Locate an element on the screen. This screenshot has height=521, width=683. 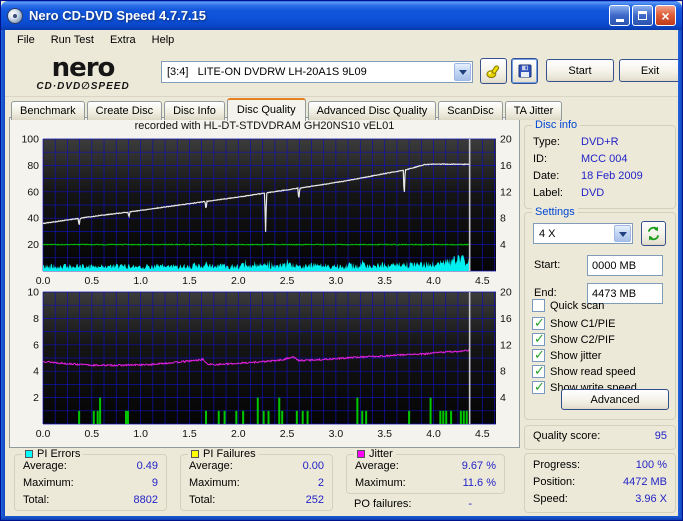
scan-speed-select: 4 X is located at coordinates (583, 233).